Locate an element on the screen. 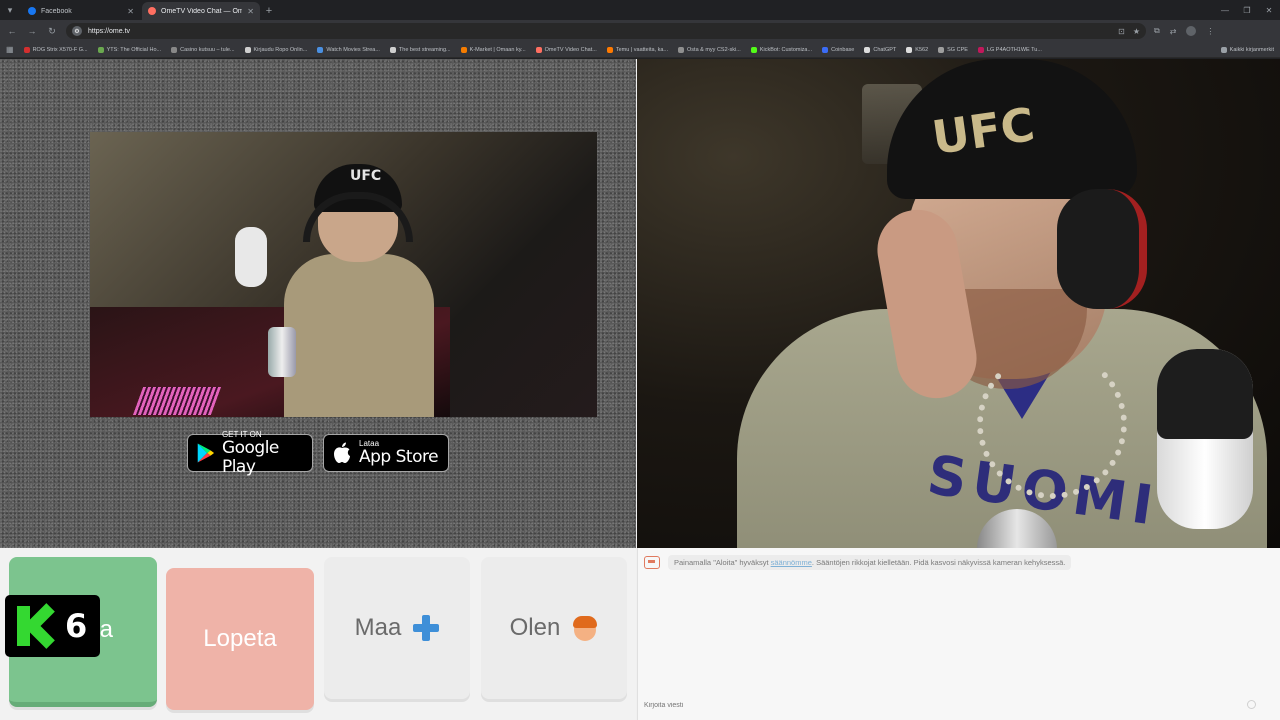  profile-avatar is located at coordinates (1191, 31).